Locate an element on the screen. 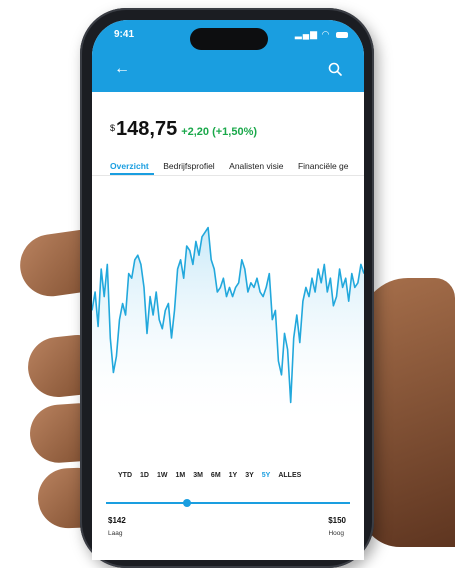 The image size is (461, 568). wifi-icon: ◠ is located at coordinates (326, 34).